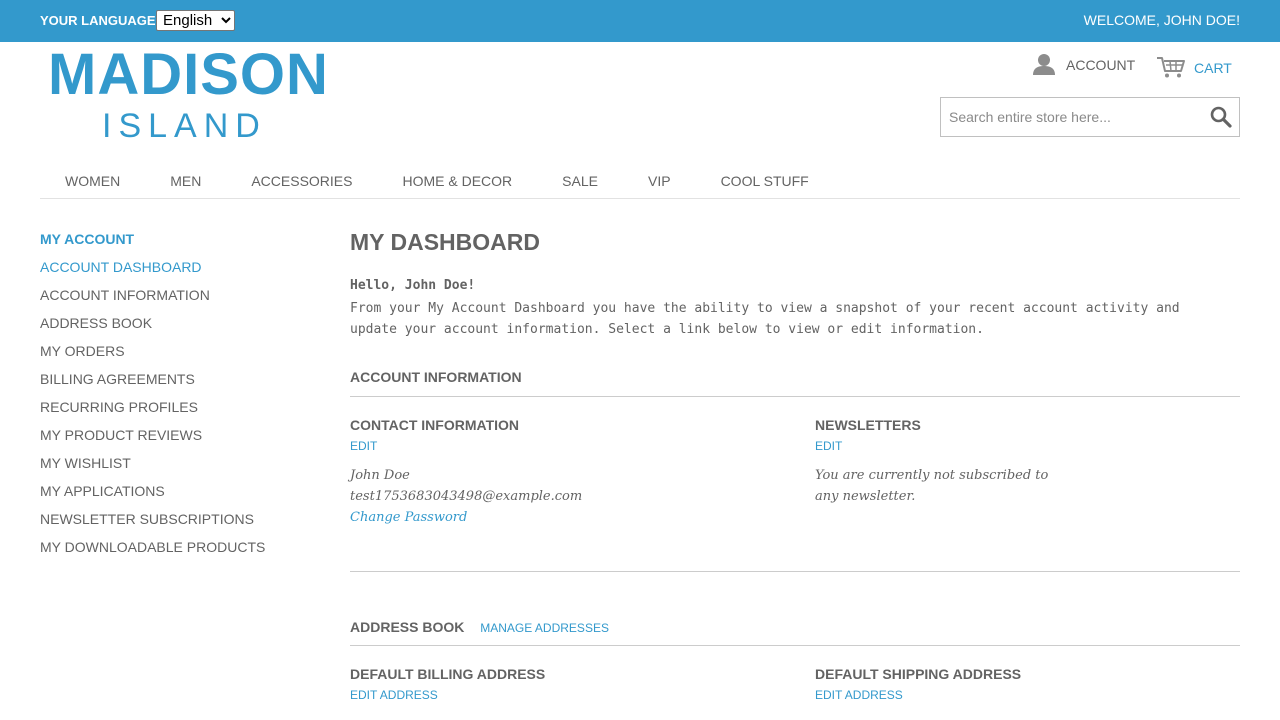 Image resolution: width=1280 pixels, height=720 pixels. I want to click on search-icon, so click(1221, 117).